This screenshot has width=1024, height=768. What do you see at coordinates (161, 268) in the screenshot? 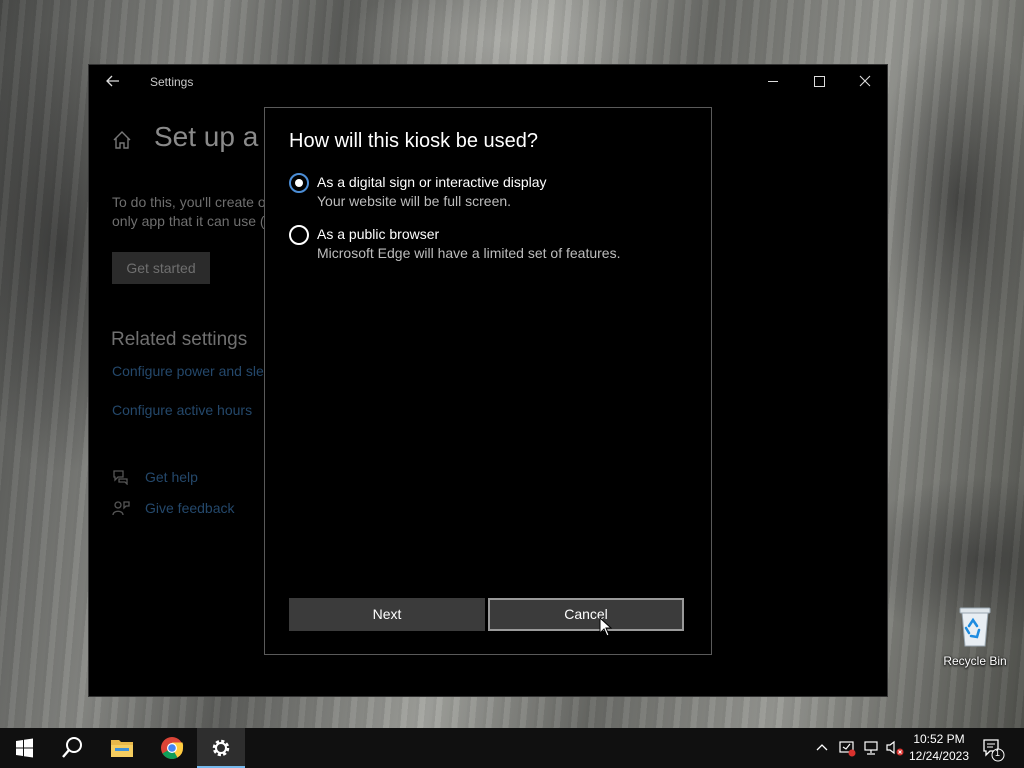
I see `get-started-button: Get started` at bounding box center [161, 268].